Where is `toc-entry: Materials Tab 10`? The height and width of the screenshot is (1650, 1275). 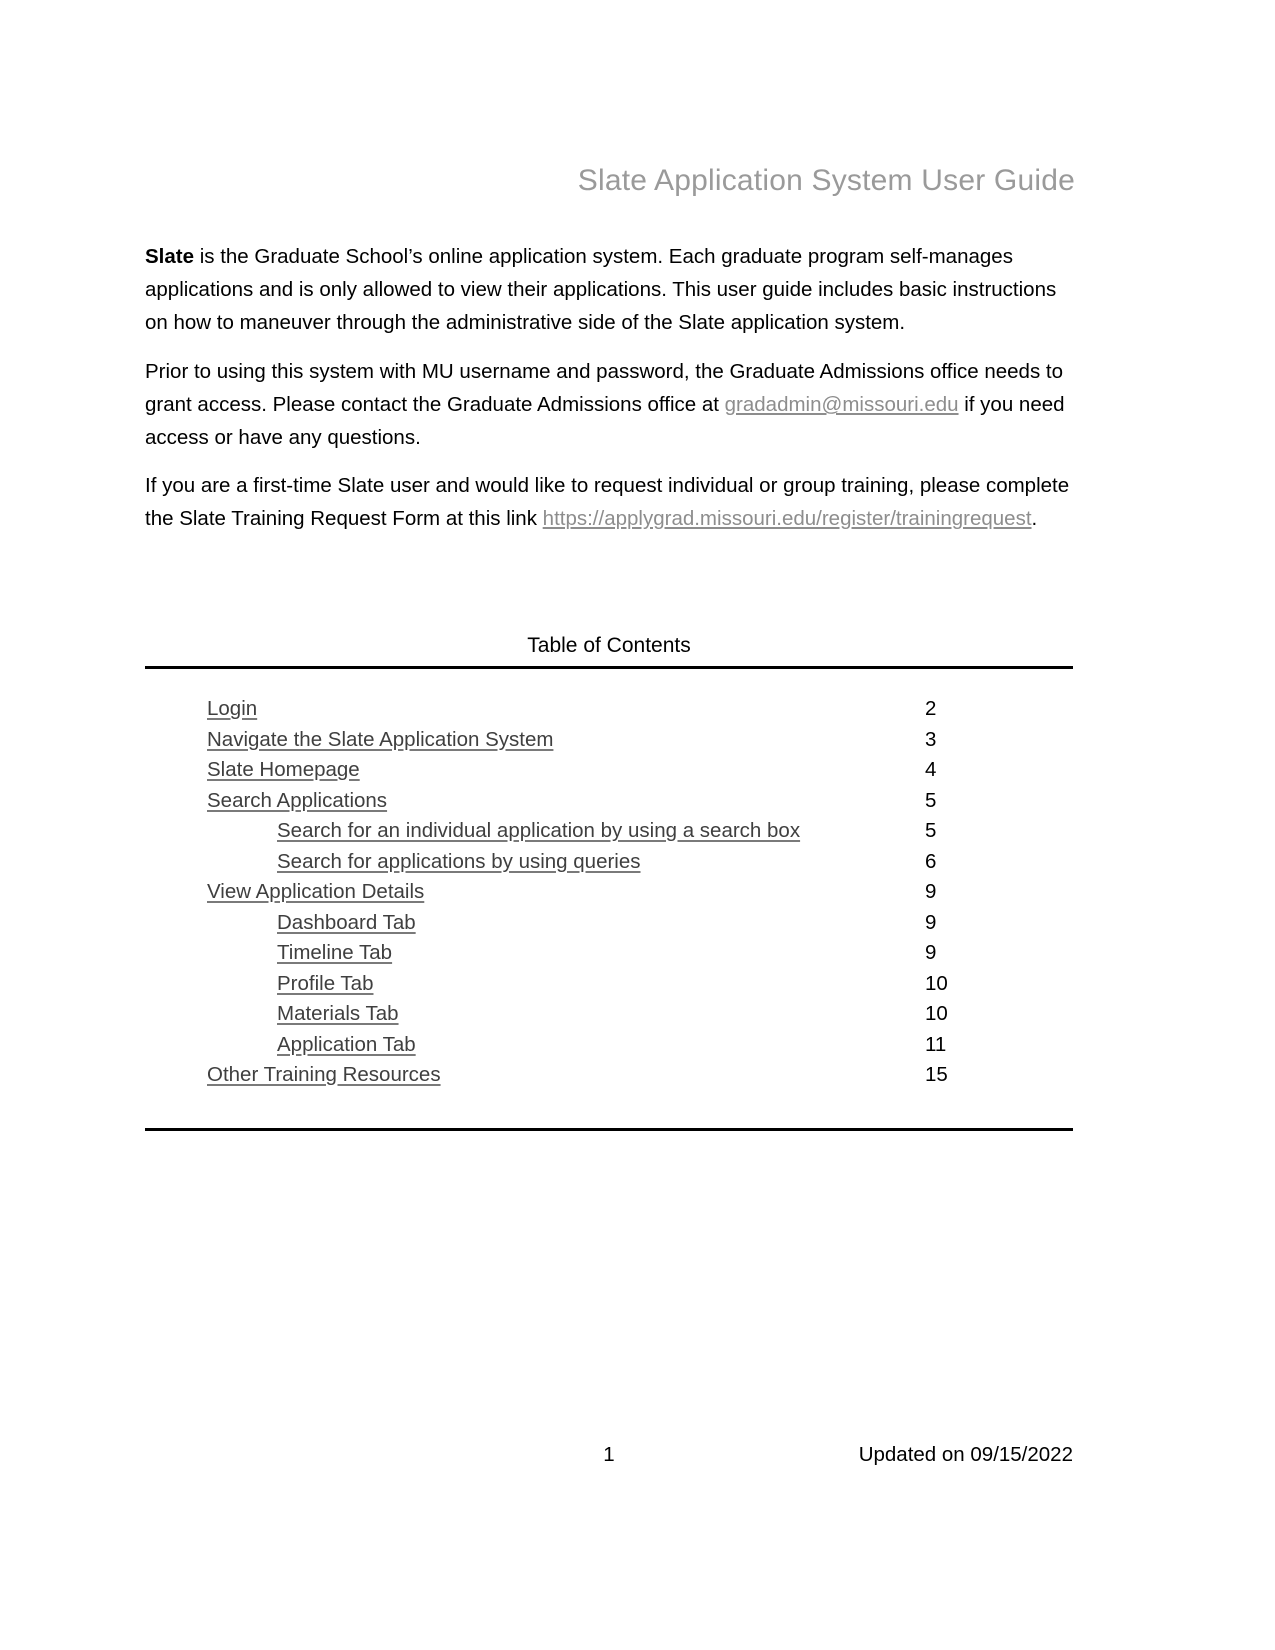
toc-entry: Materials Tab 10 is located at coordinates (609, 1014).